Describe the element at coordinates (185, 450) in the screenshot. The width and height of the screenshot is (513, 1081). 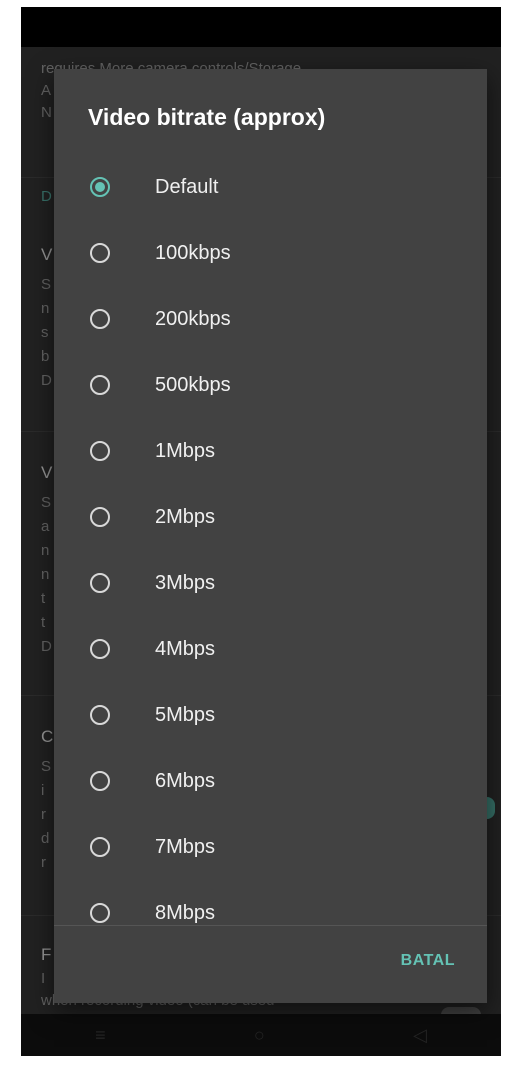
I see `option-label: 1Mbps` at that location.